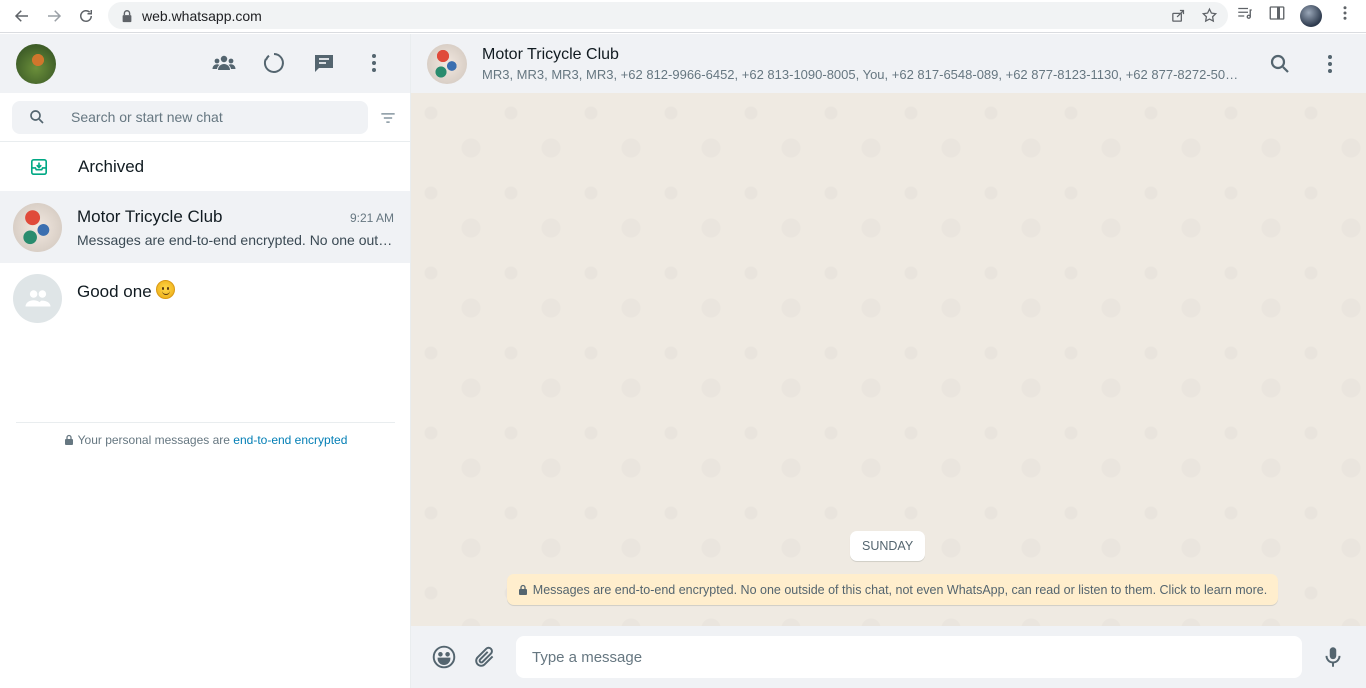 The height and width of the screenshot is (688, 1366). I want to click on chat-name: Good one, so click(114, 291).